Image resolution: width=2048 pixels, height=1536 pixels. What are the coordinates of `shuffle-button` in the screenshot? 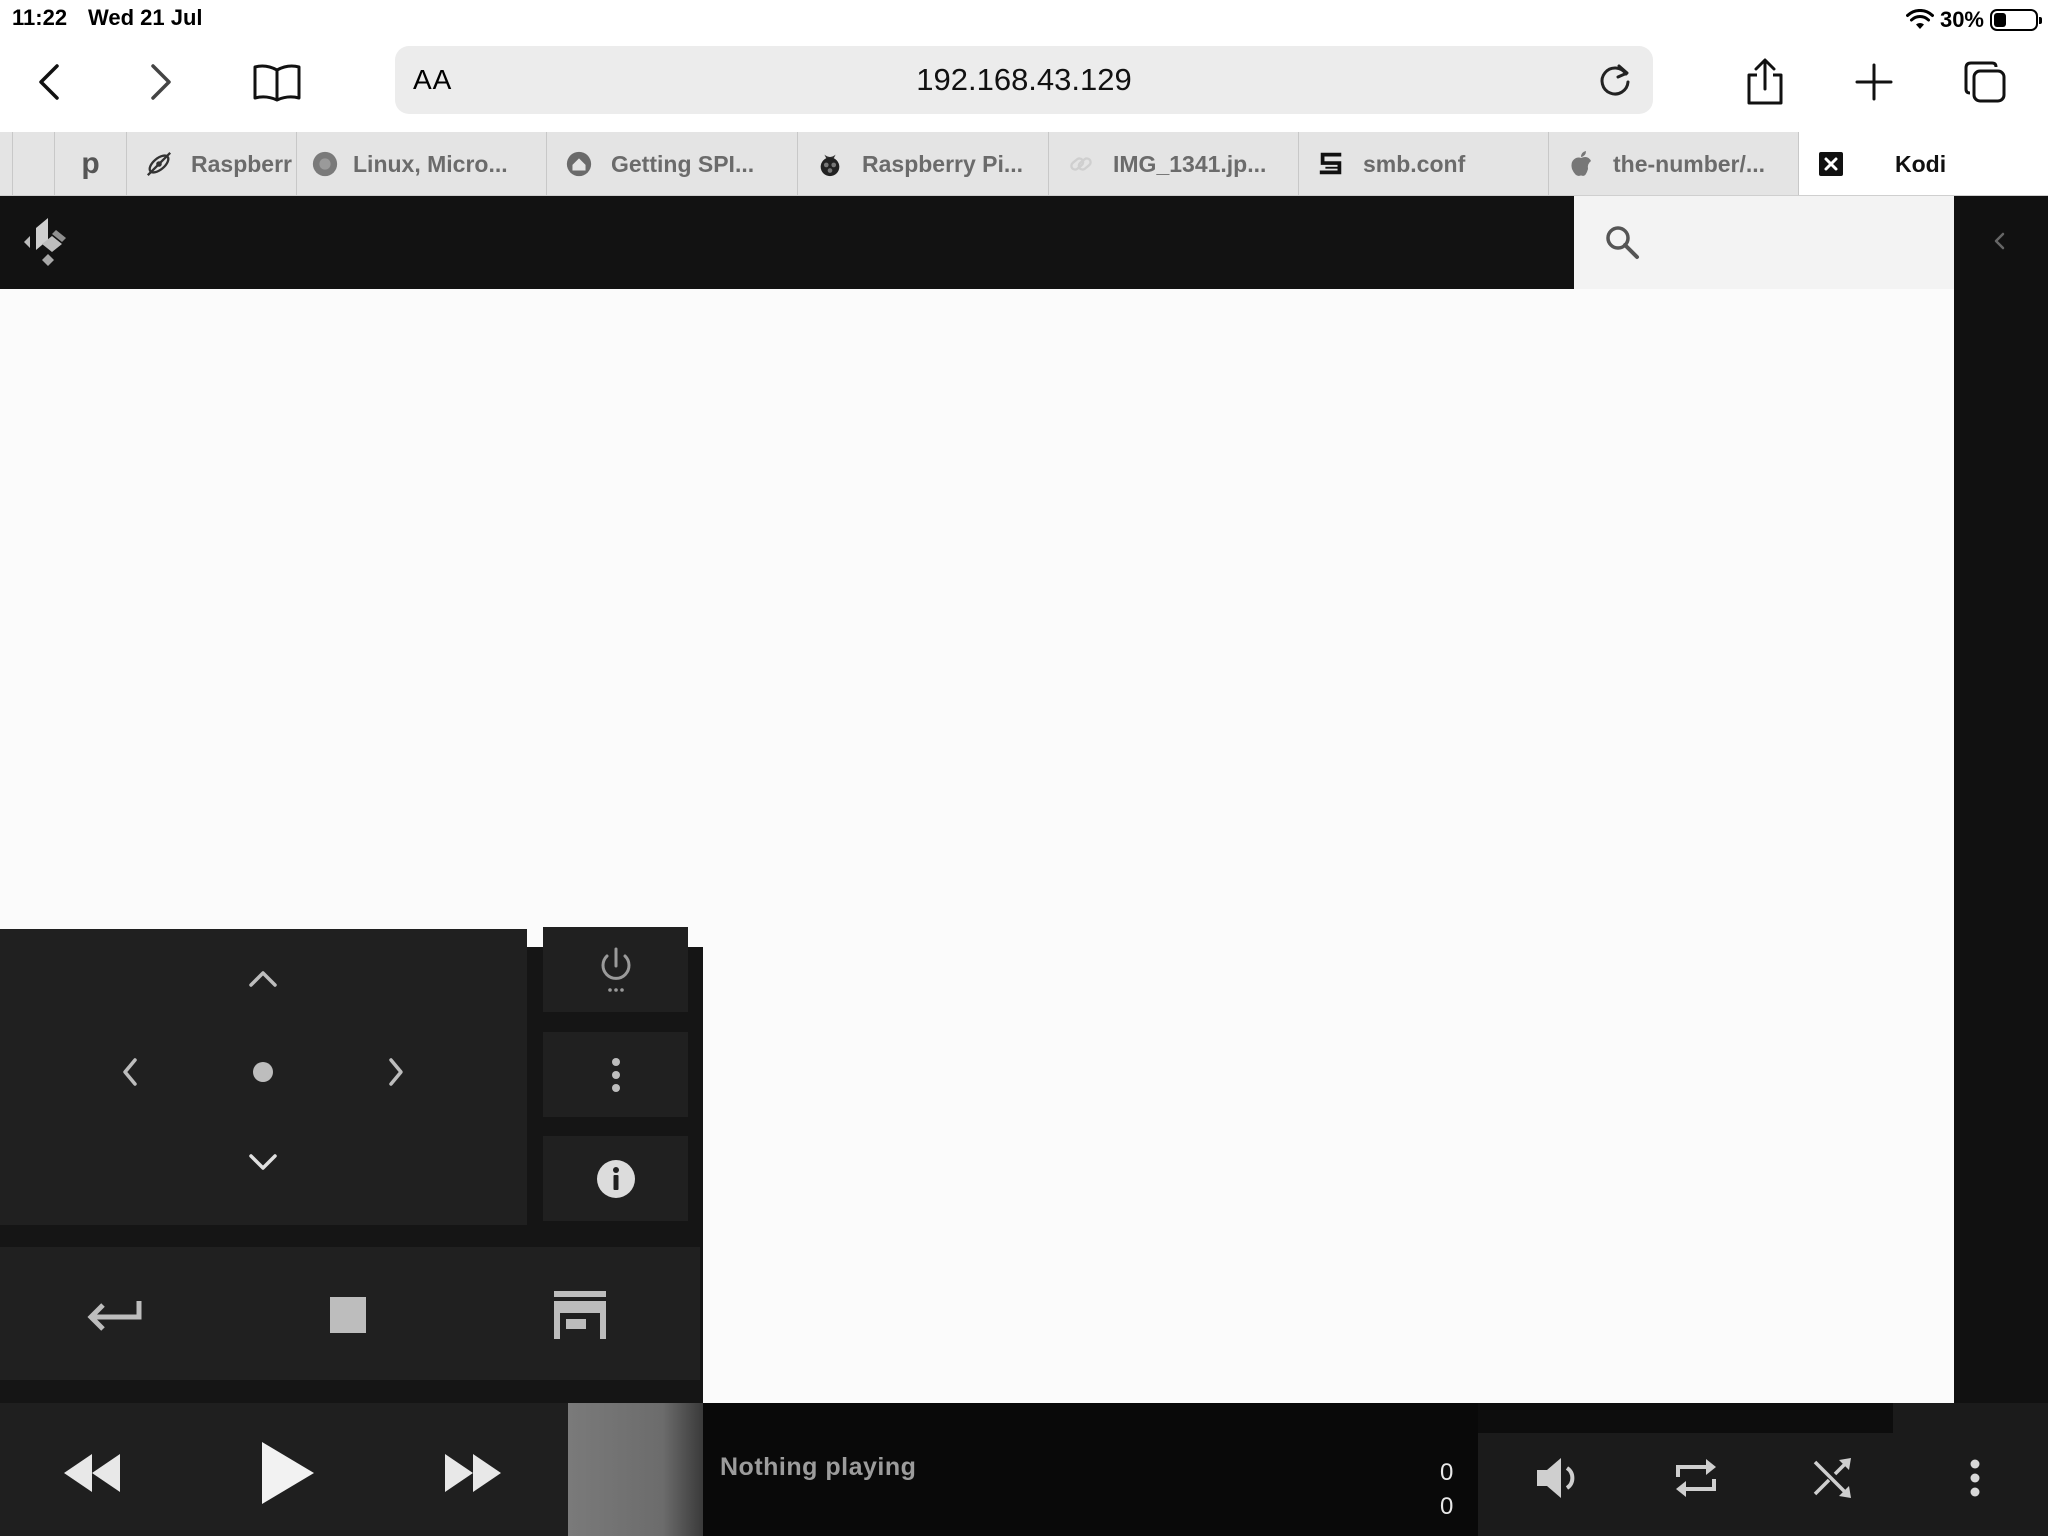 It's located at (1833, 1478).